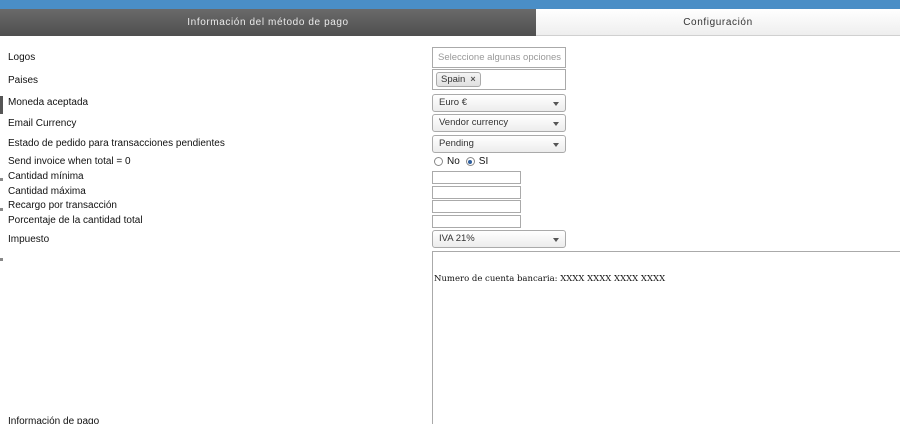  I want to click on tab-configuration: Configuración, so click(718, 22).